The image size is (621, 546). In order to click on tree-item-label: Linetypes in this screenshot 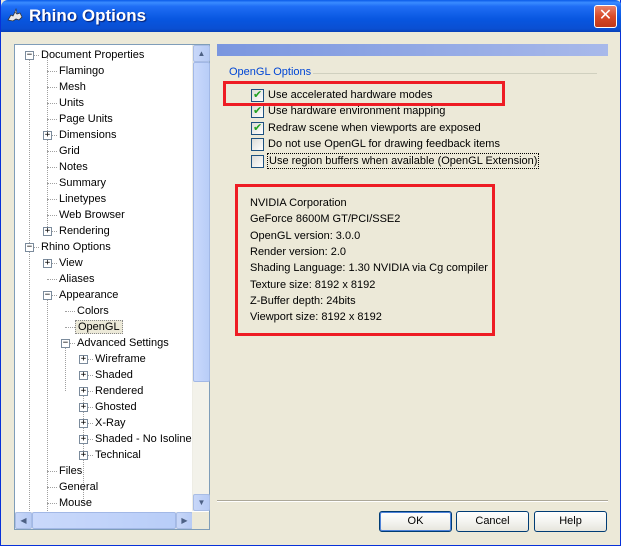, I will do `click(83, 199)`.